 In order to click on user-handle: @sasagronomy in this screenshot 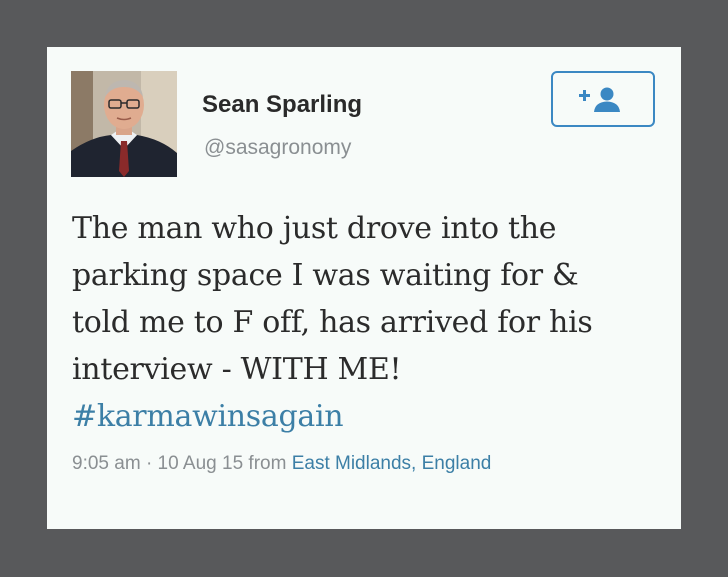, I will do `click(277, 148)`.